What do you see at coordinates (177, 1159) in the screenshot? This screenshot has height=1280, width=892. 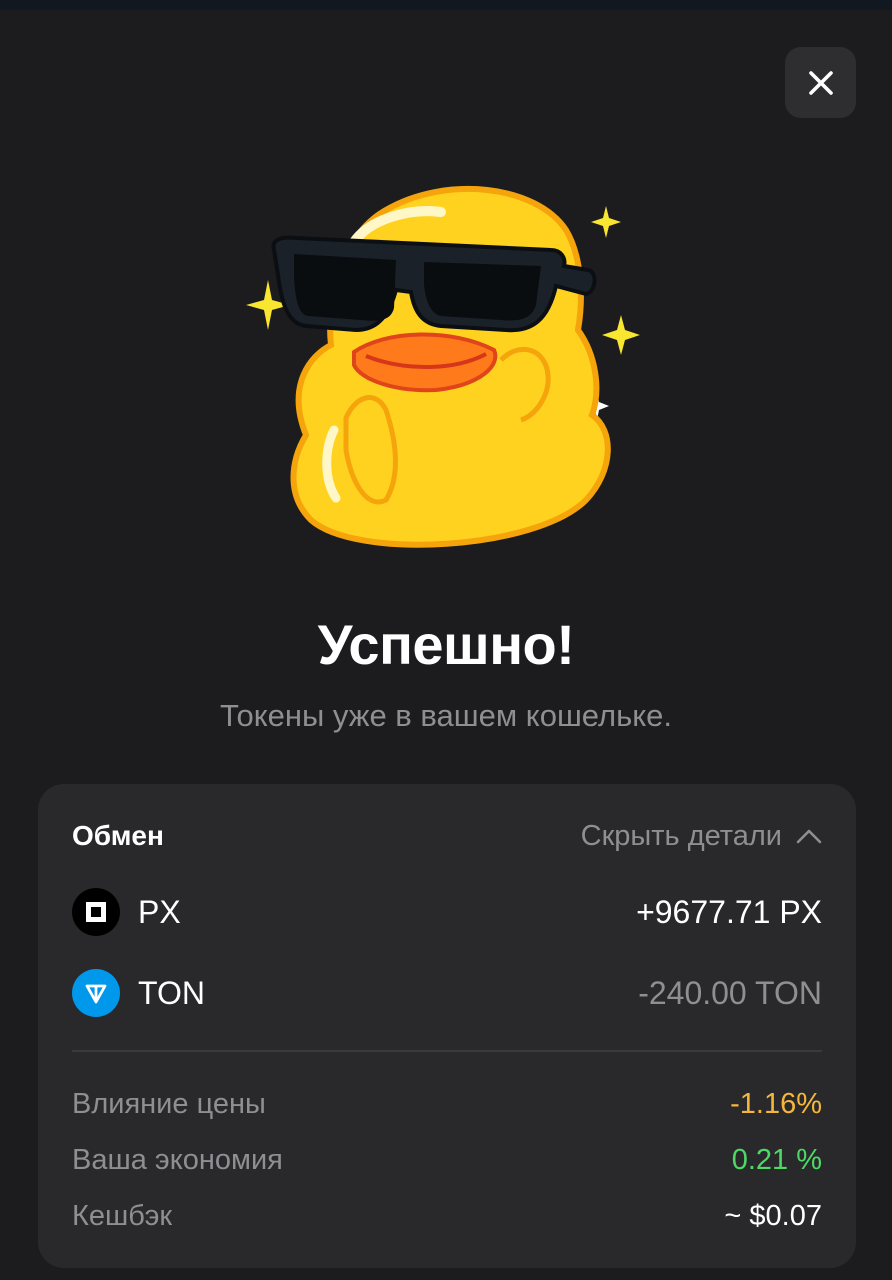 I see `savings-label: Ваша экономия` at bounding box center [177, 1159].